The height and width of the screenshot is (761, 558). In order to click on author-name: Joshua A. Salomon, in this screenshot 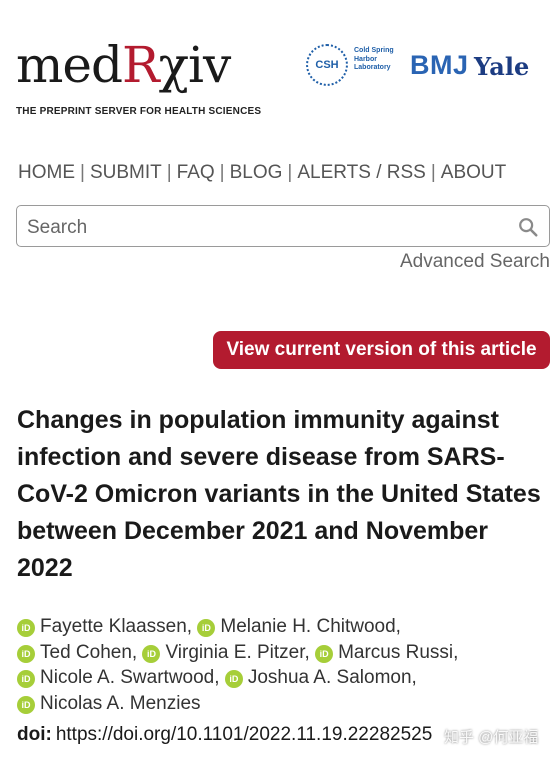, I will do `click(332, 677)`.